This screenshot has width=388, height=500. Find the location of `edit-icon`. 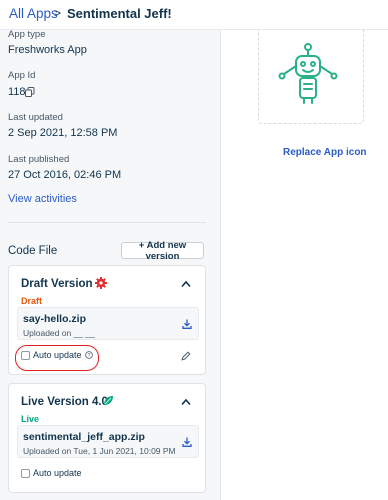

edit-icon is located at coordinates (186, 356).